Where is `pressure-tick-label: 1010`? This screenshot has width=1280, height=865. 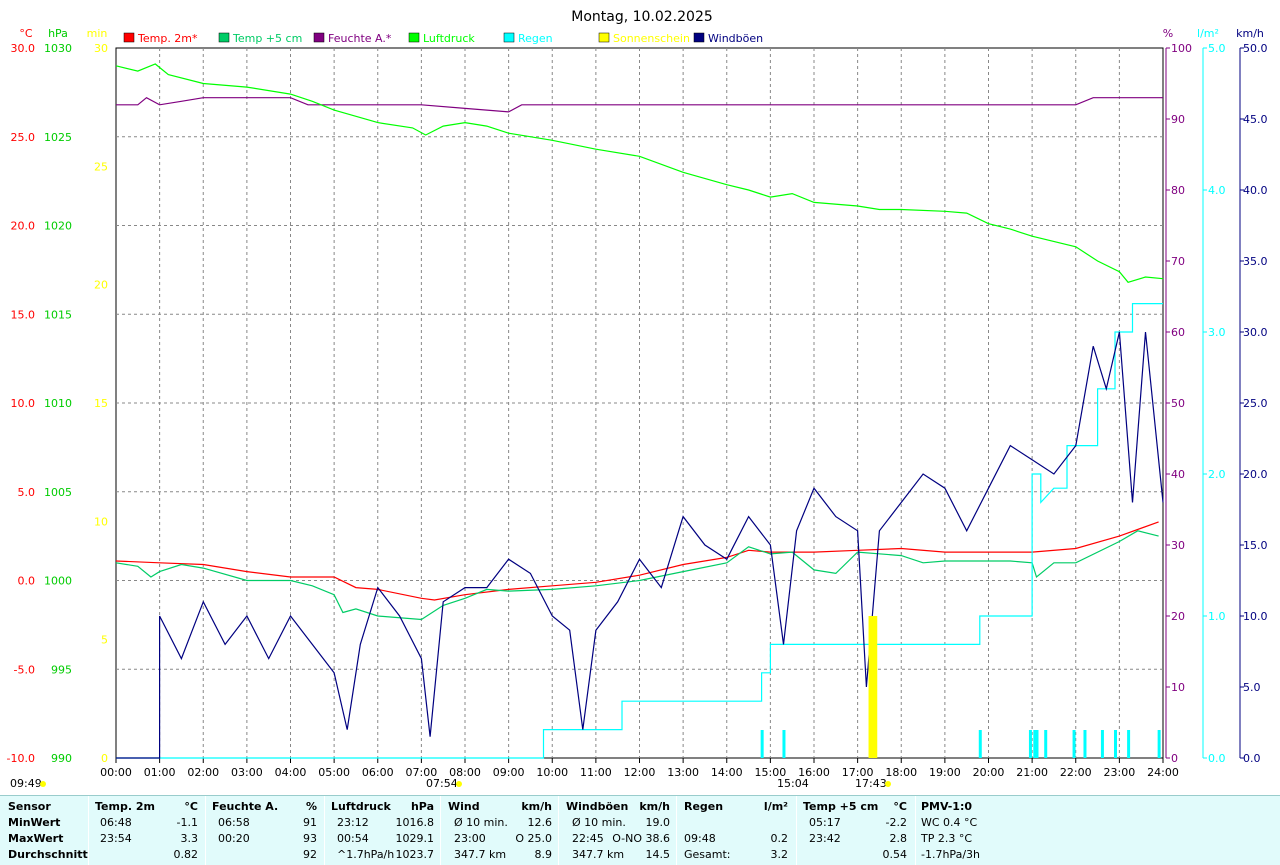 pressure-tick-label: 1010 is located at coordinates (58, 403).